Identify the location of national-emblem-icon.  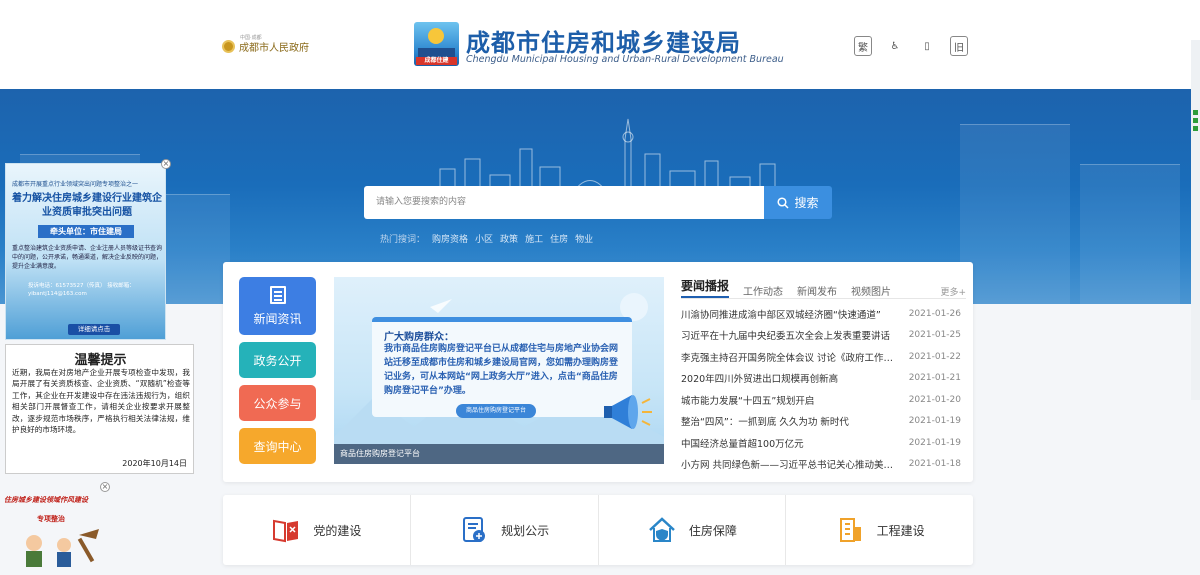
(228, 46).